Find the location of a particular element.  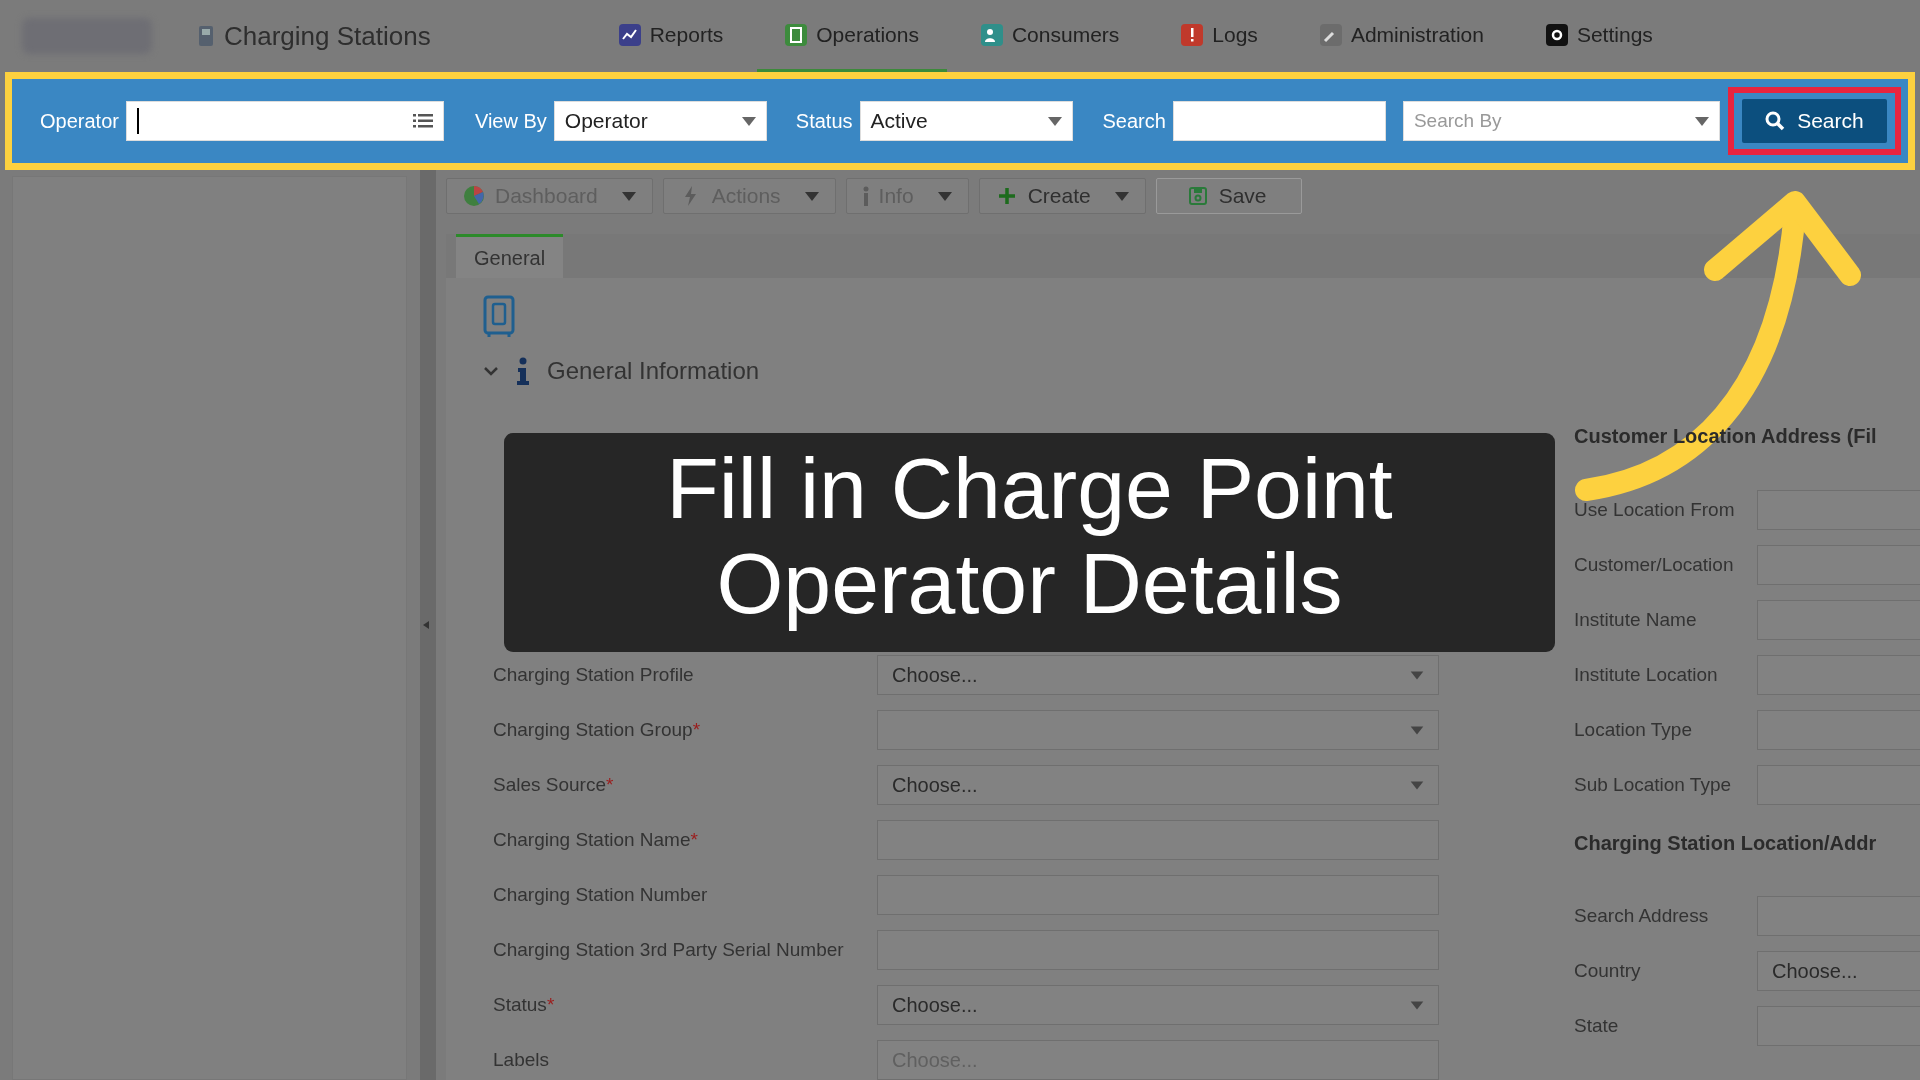

toolbar-button: Save is located at coordinates (1228, 196).